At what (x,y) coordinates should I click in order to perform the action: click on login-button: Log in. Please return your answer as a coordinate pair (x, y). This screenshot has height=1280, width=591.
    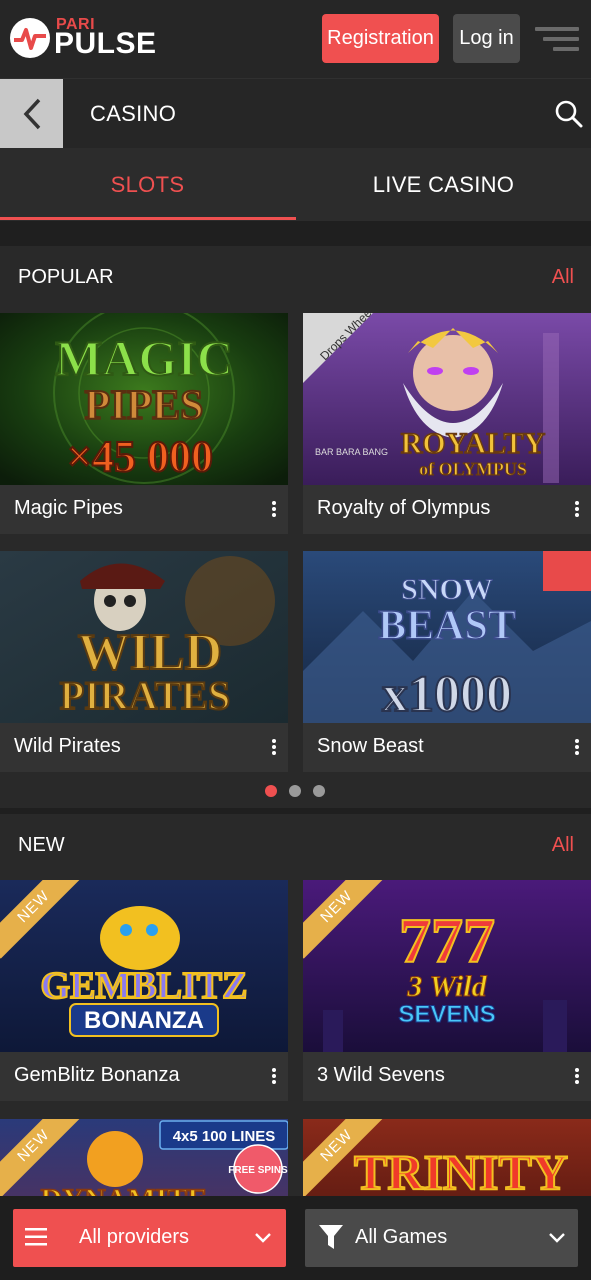
    Looking at the image, I should click on (486, 38).